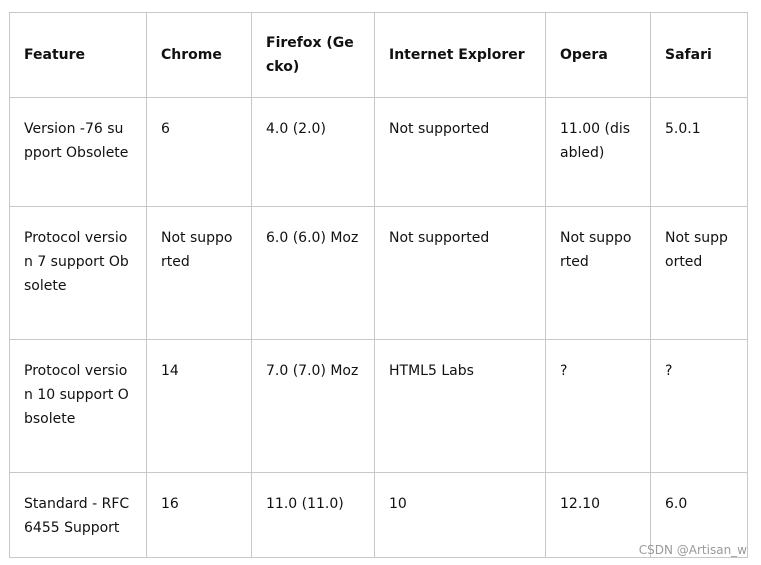 Image resolution: width=761 pixels, height=565 pixels. Describe the element at coordinates (199, 515) in the screenshot. I see `cell-chrome: 16` at that location.